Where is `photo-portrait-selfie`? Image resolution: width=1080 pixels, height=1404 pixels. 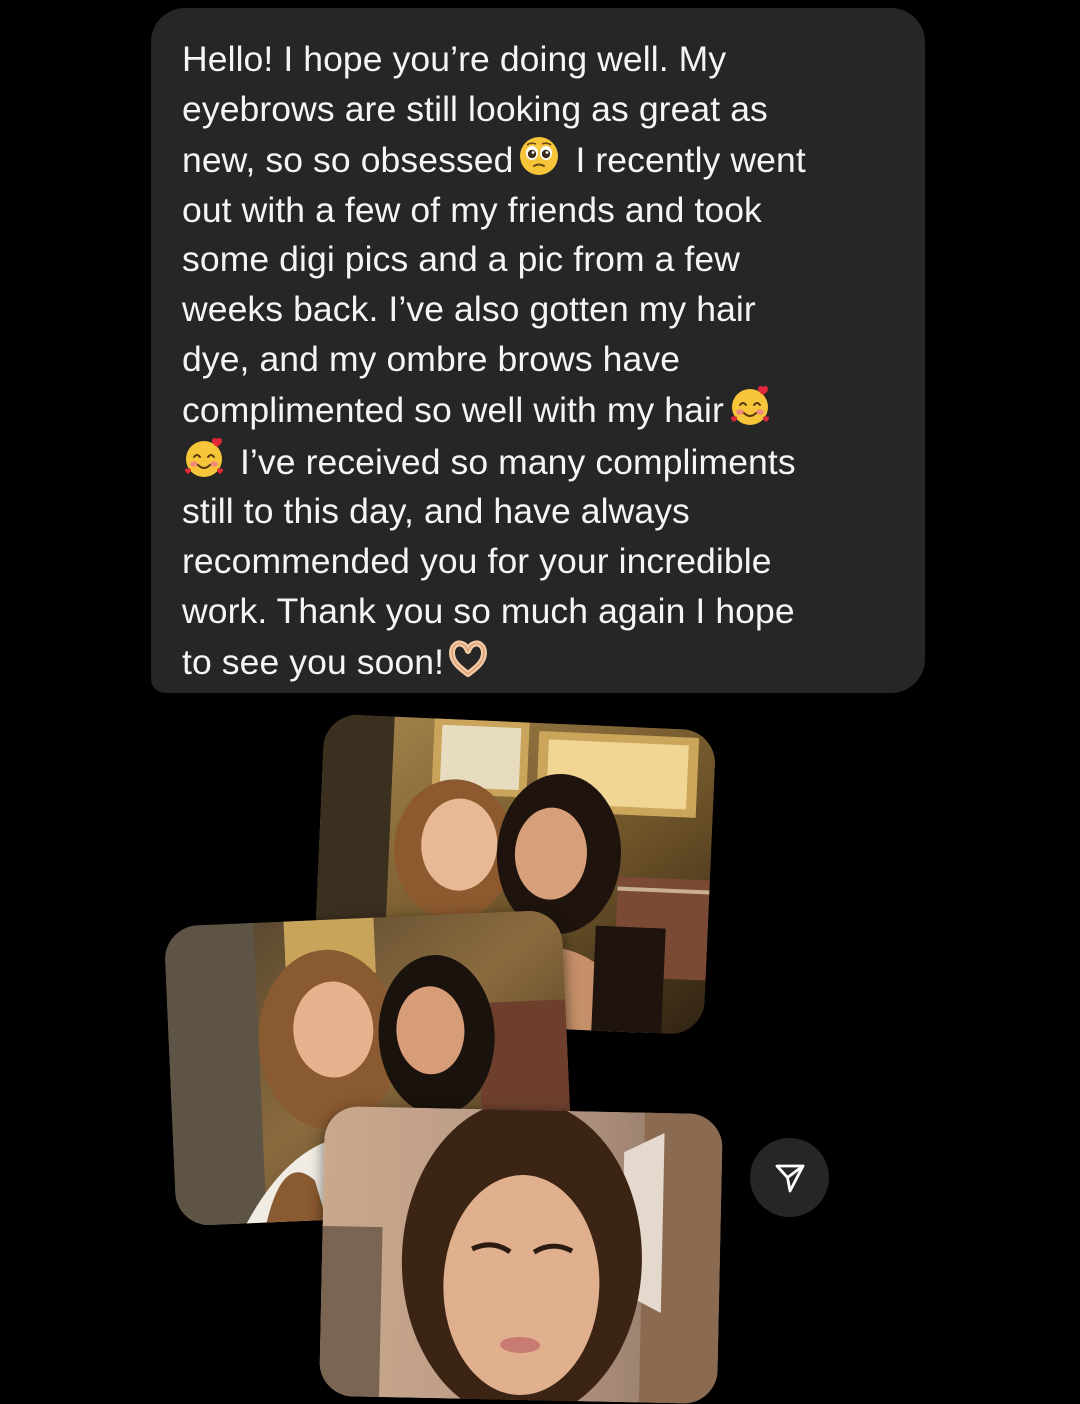
photo-portrait-selfie is located at coordinates (521, 1254).